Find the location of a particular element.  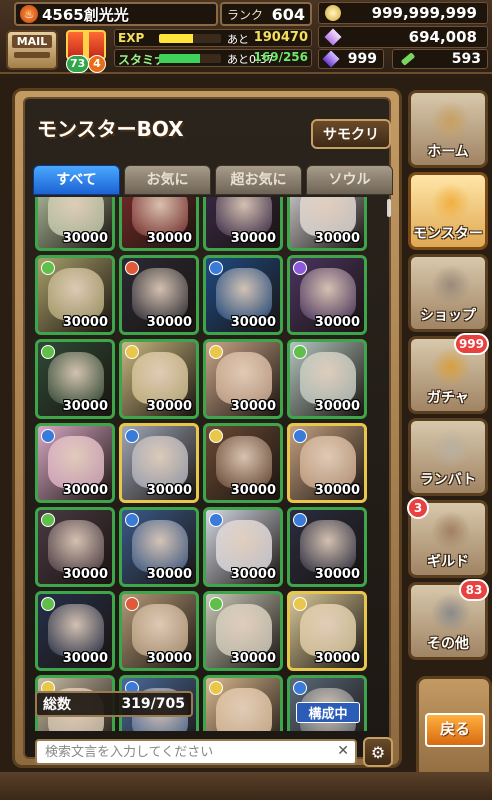

exp-bar: EXP あと 190470 is located at coordinates (213, 38).